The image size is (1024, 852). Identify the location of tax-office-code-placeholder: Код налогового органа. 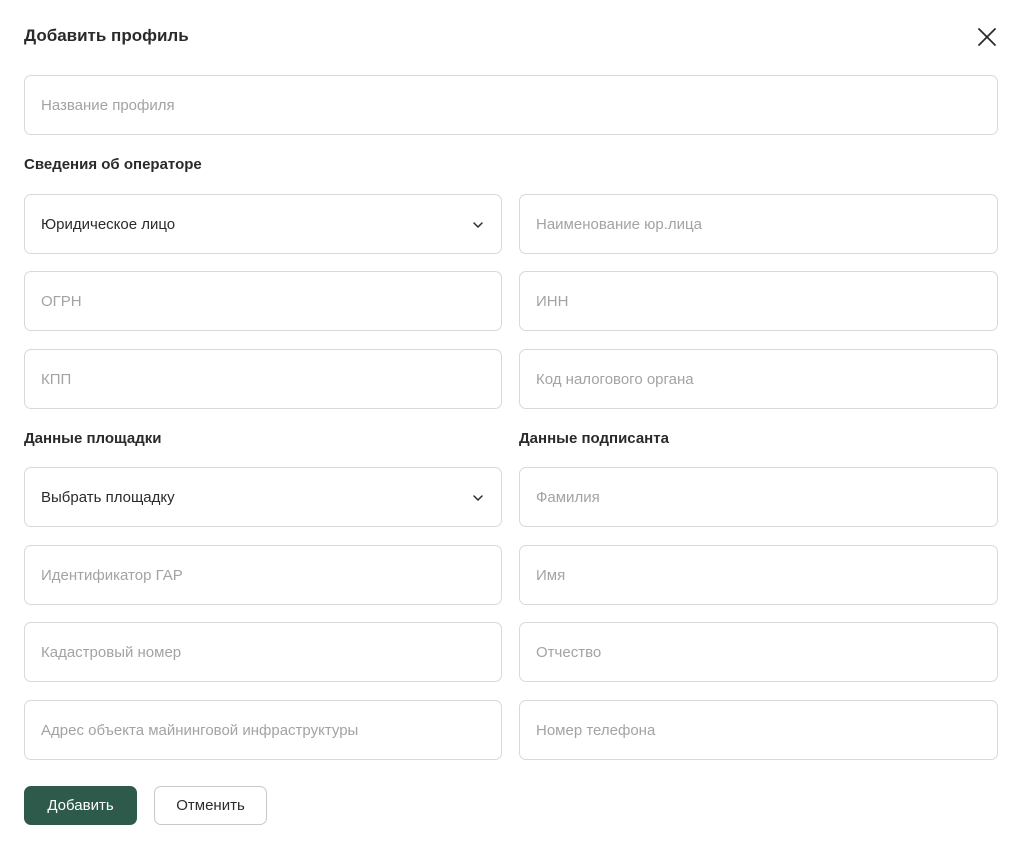
(615, 379).